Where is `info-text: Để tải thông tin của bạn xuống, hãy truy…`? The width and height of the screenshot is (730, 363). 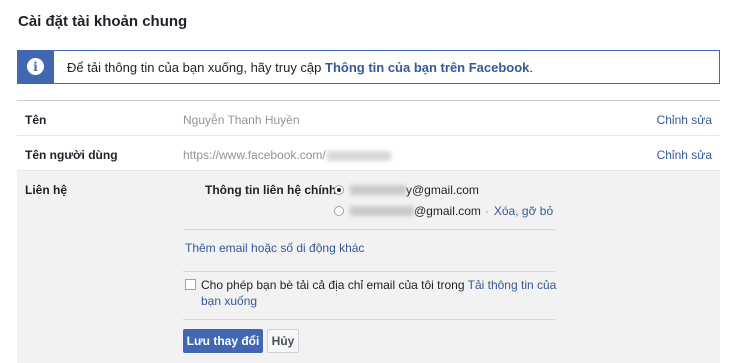
info-text: Để tải thông tin của bạn xuống, hãy truy… is located at coordinates (300, 67).